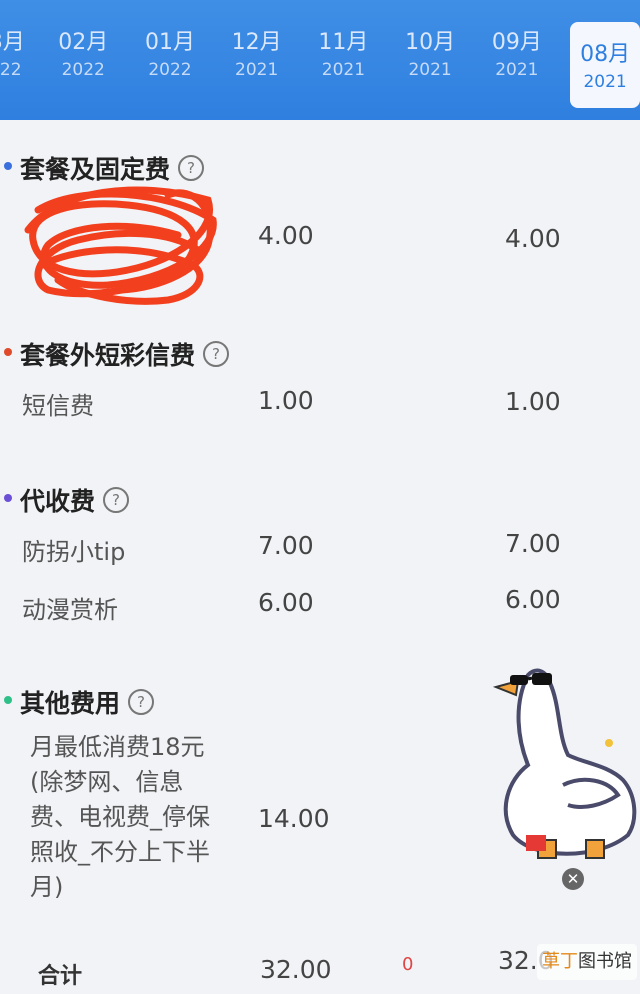 This screenshot has width=640, height=994. What do you see at coordinates (343, 42) in the screenshot?
I see `tab-month: 11月` at bounding box center [343, 42].